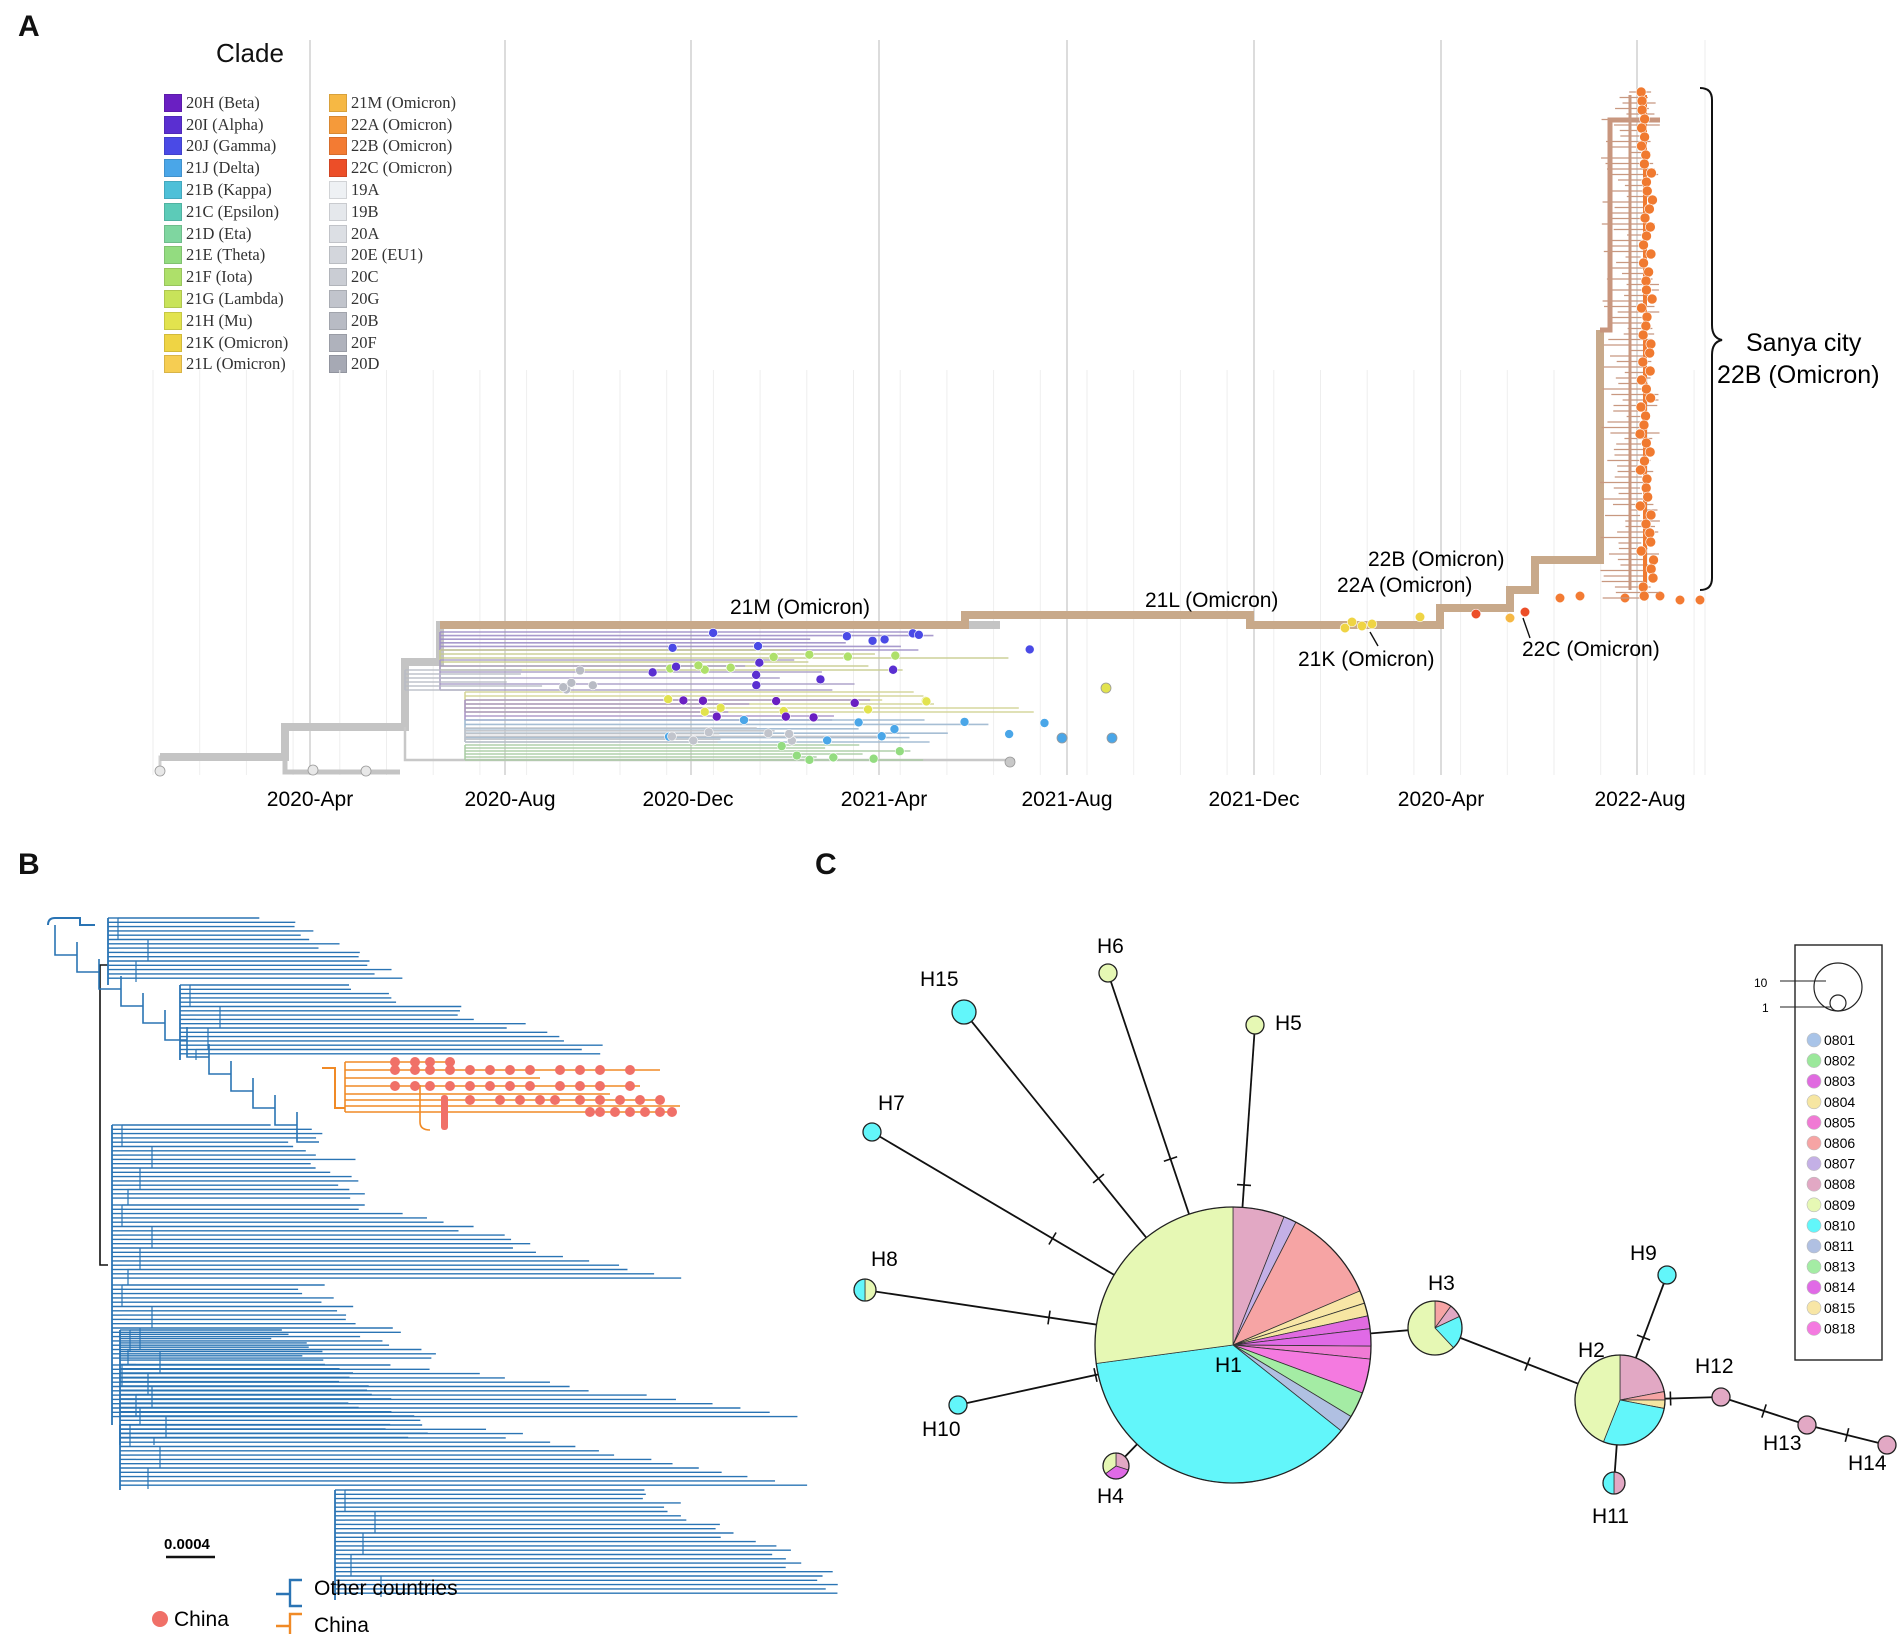 The image size is (1902, 1634). I want to click on haplotype-node-h5, so click(1255, 1025).